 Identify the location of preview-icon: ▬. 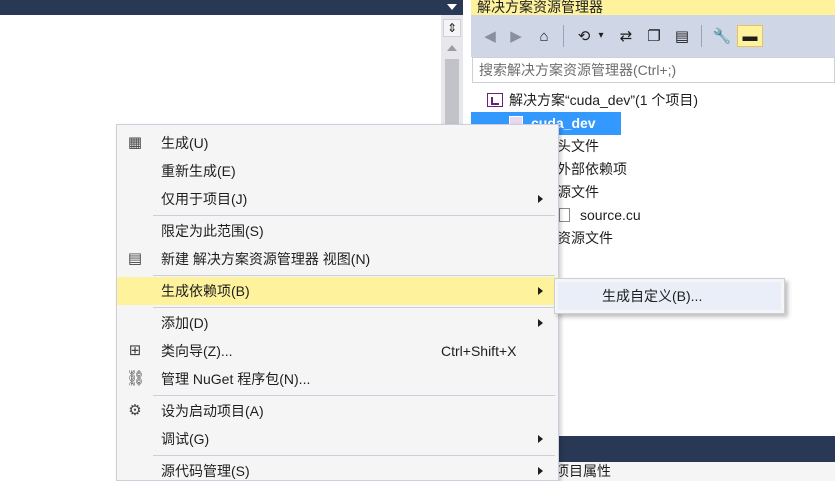
(750, 36).